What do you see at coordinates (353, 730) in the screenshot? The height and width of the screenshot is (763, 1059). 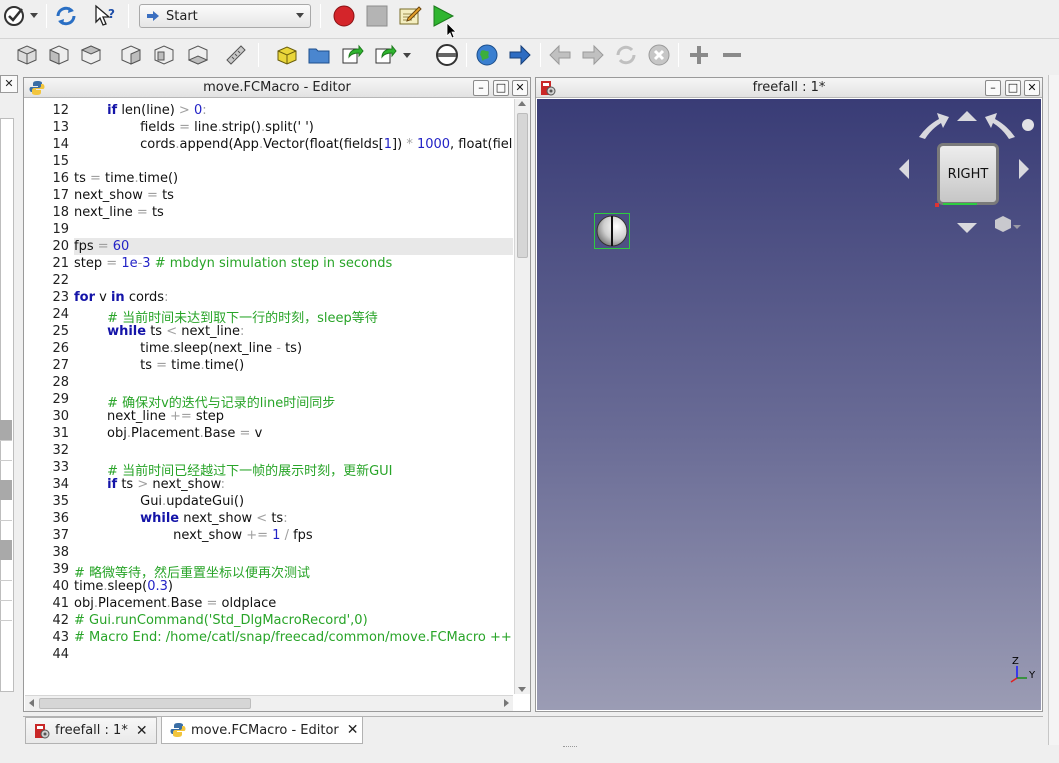 I see `tab-editor-close-icon: ✕` at bounding box center [353, 730].